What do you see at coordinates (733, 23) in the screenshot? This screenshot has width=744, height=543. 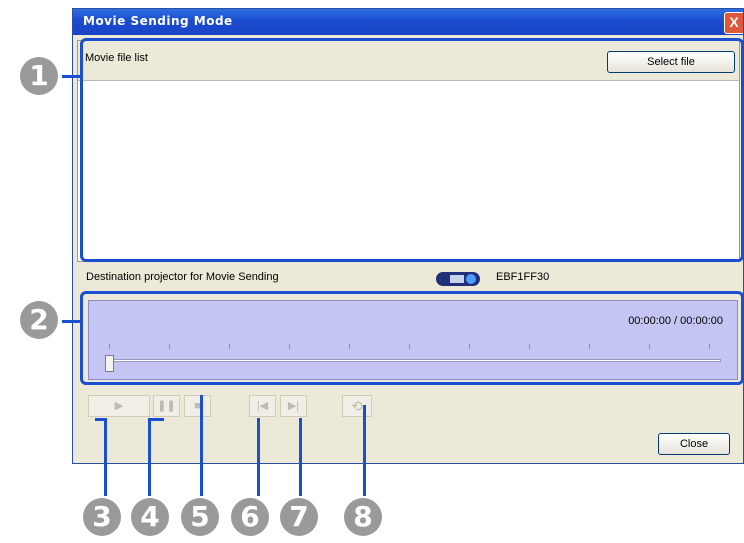 I see `window-close-button: X` at bounding box center [733, 23].